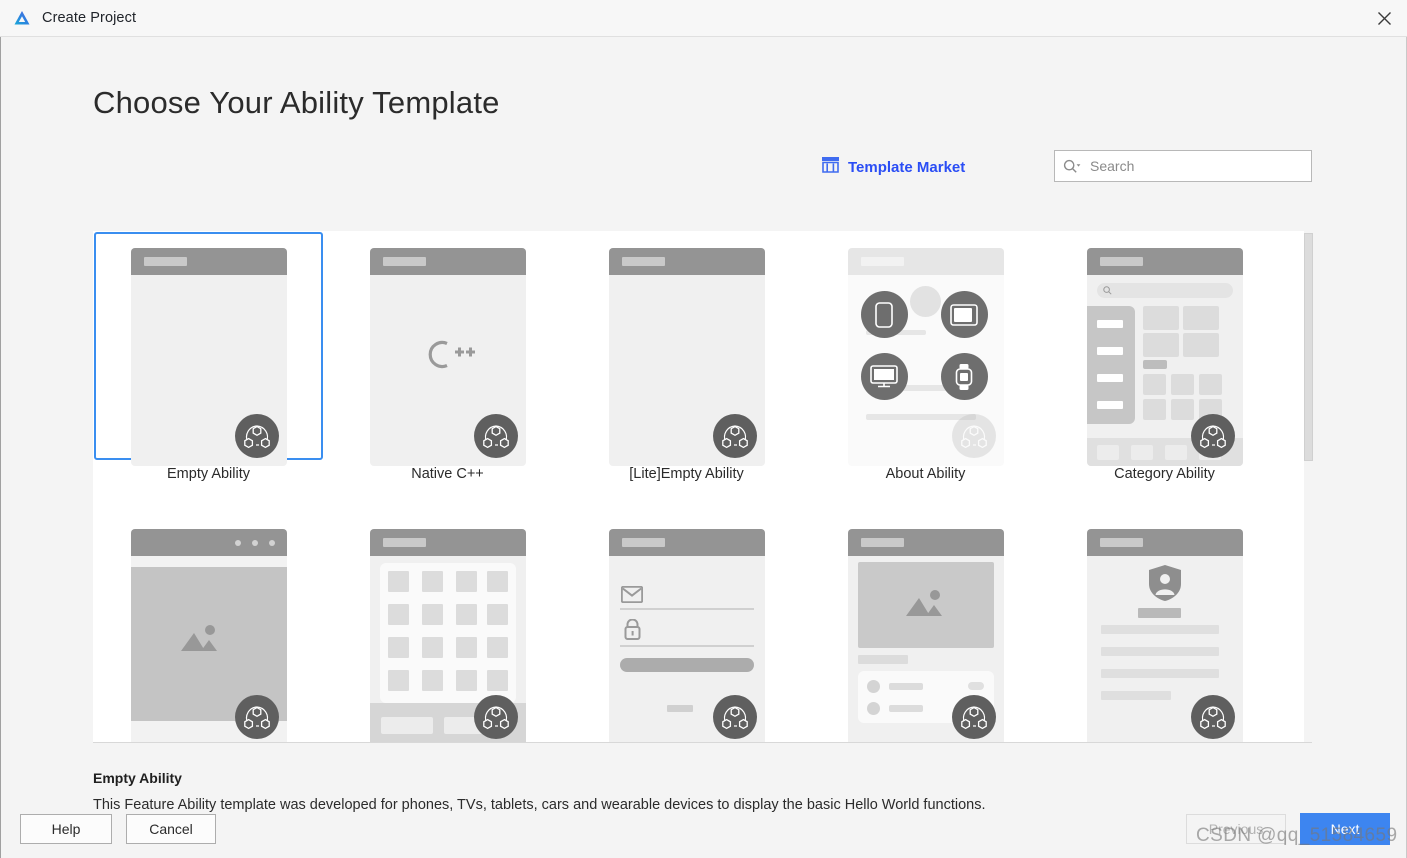 This screenshot has height=858, width=1407. Describe the element at coordinates (447, 633) in the screenshot. I see `thumb-grid-panel` at that location.